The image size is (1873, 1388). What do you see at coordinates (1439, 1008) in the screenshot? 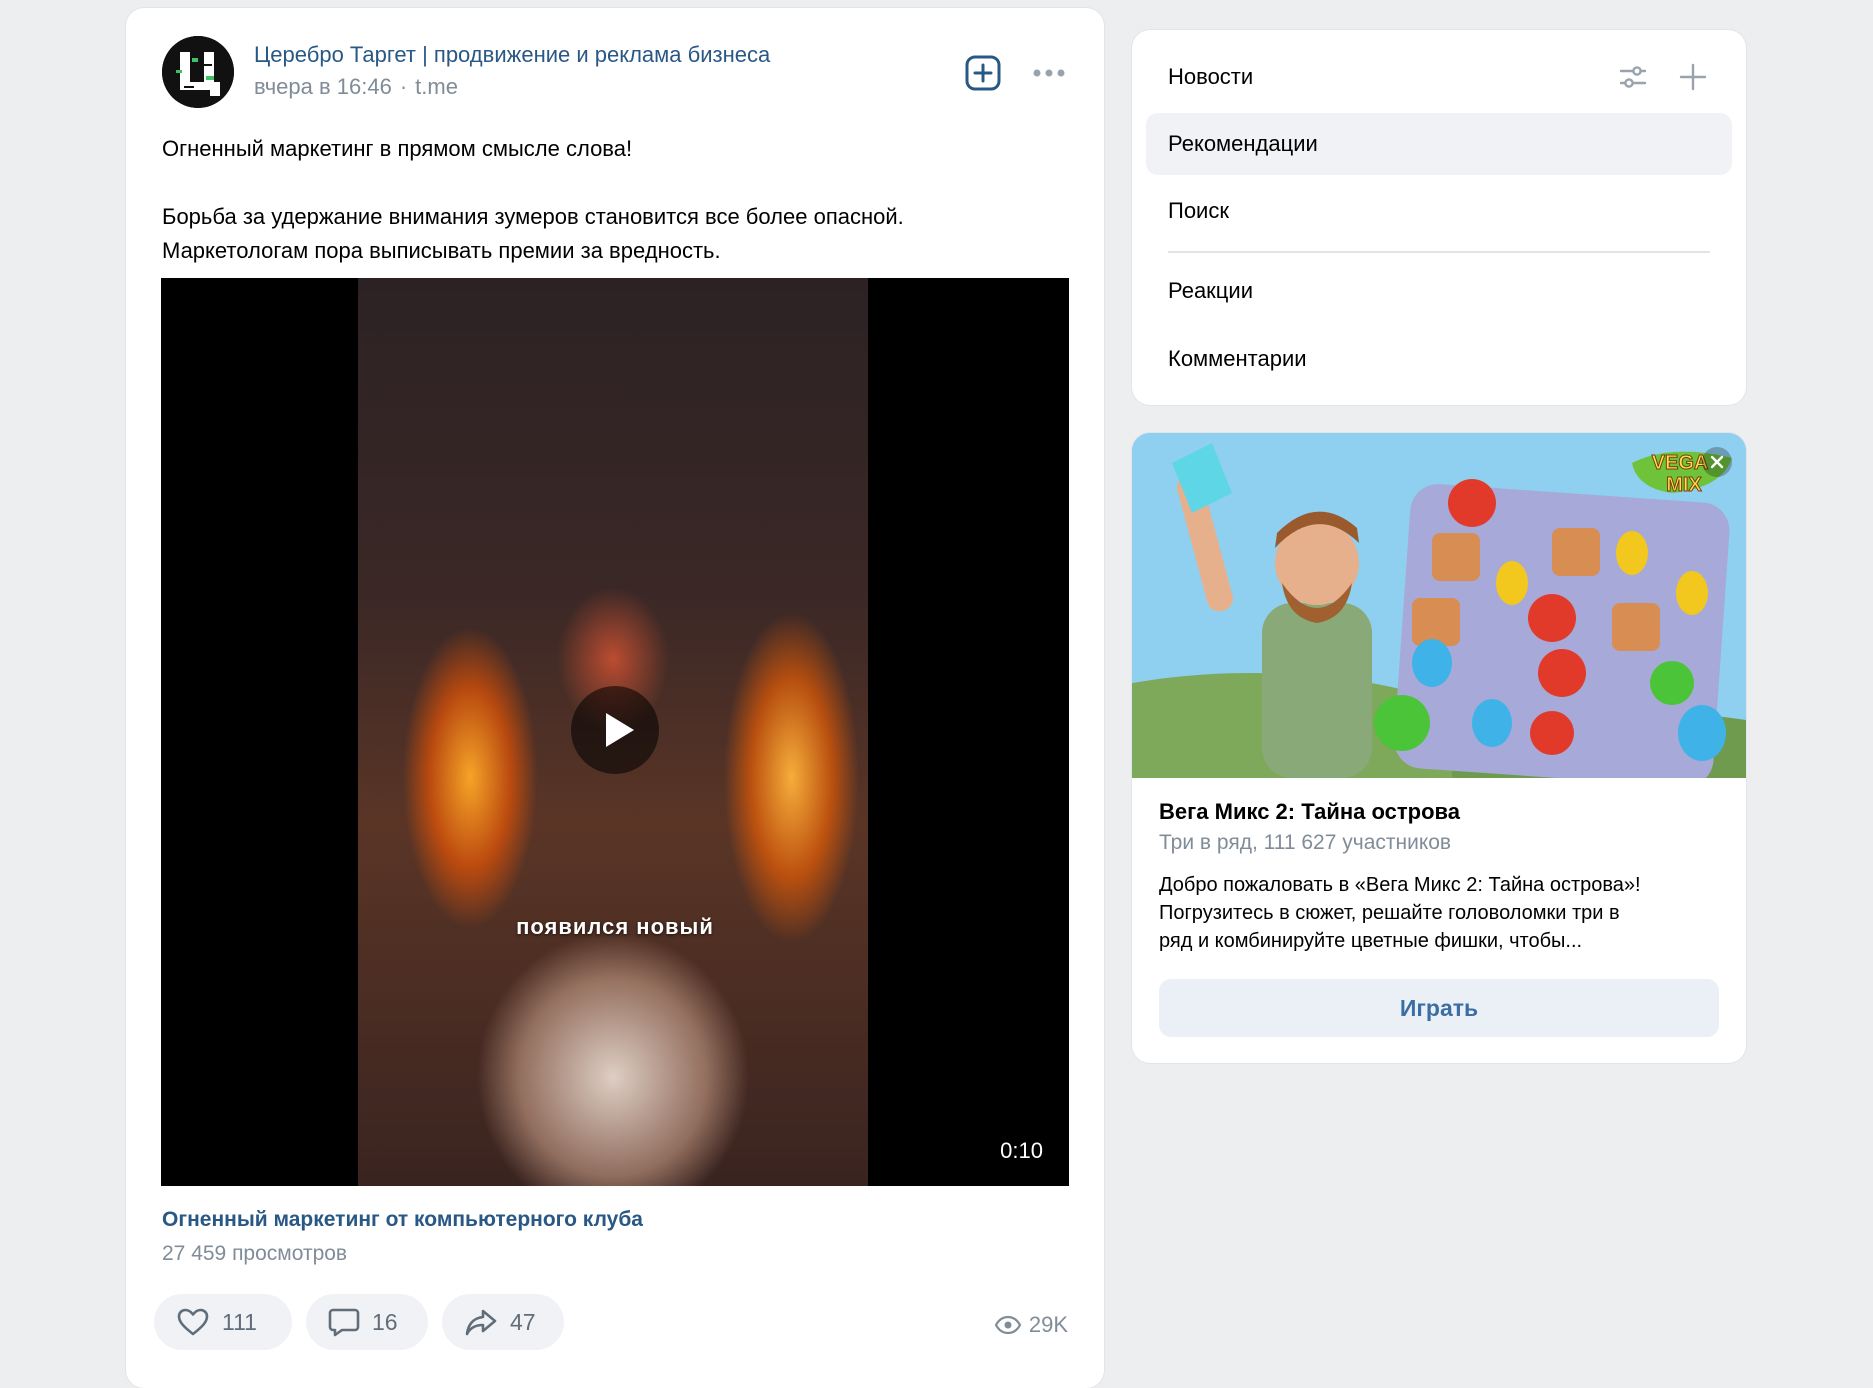
I see `play-game-button: Играть` at bounding box center [1439, 1008].